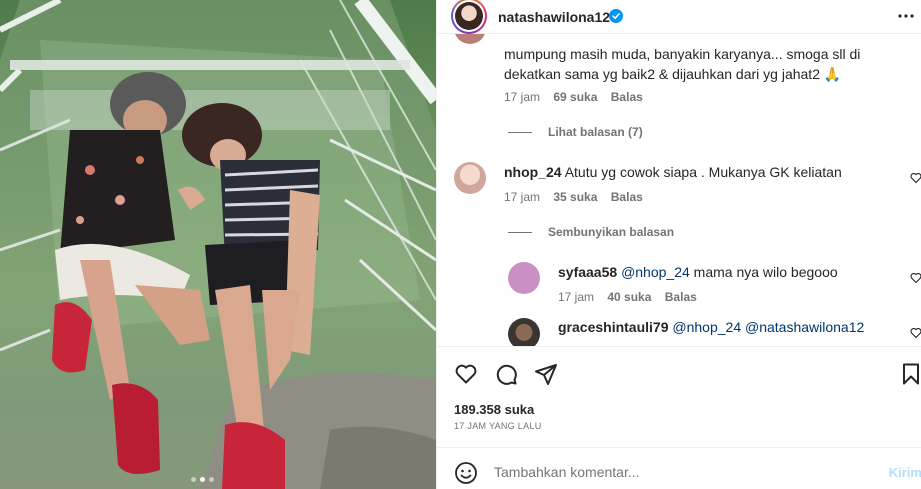 Image resolution: width=921 pixels, height=489 pixels. What do you see at coordinates (910, 374) in the screenshot?
I see `bookmark-icon` at bounding box center [910, 374].